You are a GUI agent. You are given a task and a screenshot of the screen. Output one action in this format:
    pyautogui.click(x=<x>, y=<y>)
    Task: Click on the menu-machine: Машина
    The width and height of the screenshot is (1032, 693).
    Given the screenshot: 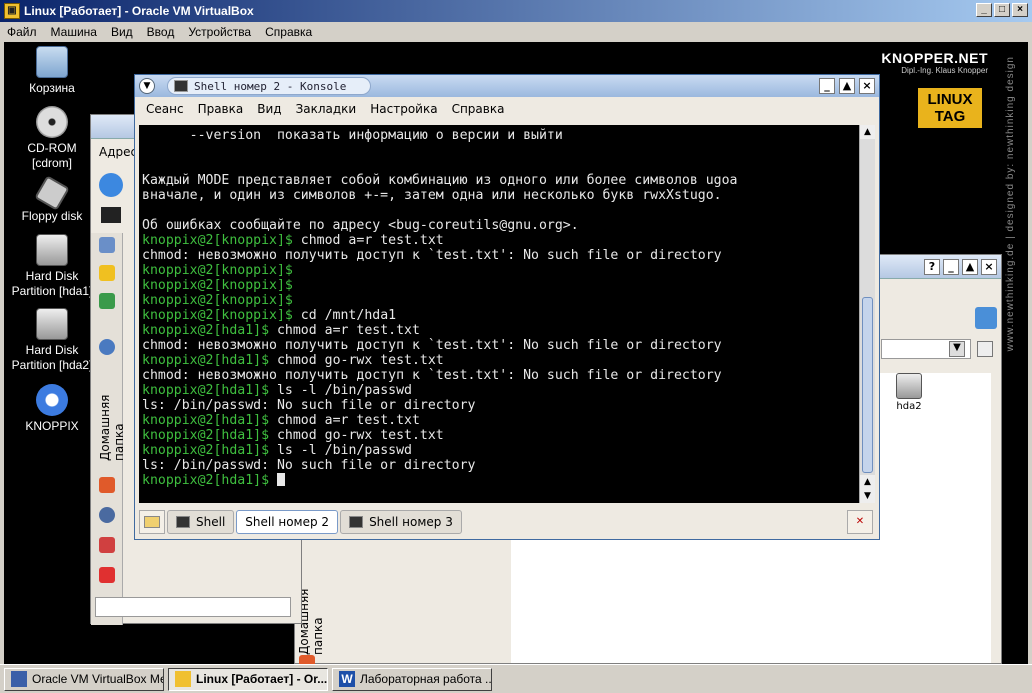 What is the action you would take?
    pyautogui.click(x=74, y=32)
    